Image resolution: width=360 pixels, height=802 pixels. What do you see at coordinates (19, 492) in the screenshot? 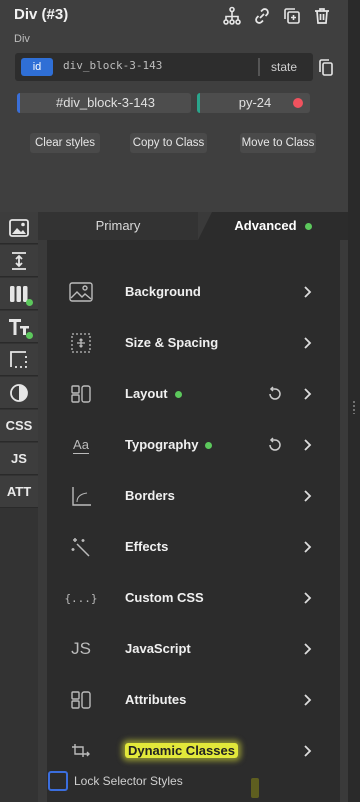
I see `att-tab: ATT` at bounding box center [19, 492].